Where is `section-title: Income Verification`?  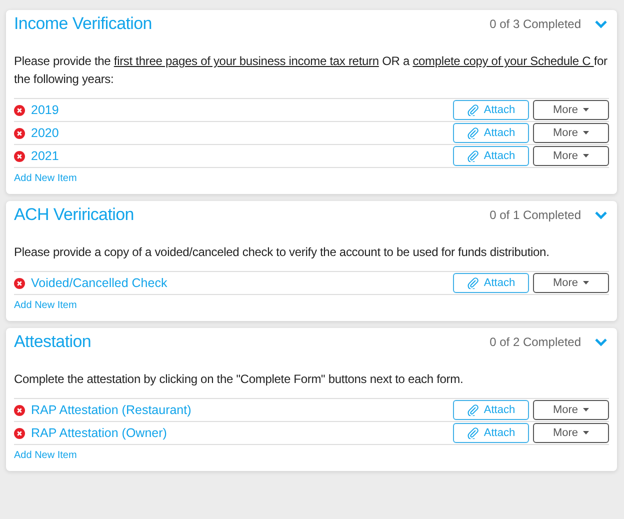
section-title: Income Verification is located at coordinates (83, 24).